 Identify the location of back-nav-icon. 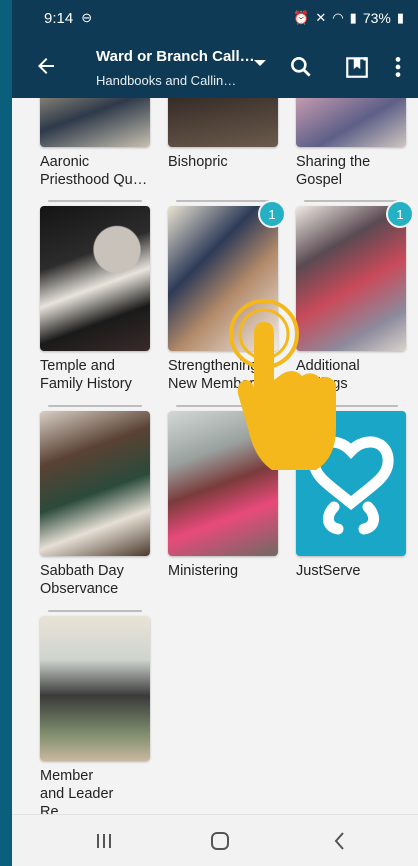
(340, 841).